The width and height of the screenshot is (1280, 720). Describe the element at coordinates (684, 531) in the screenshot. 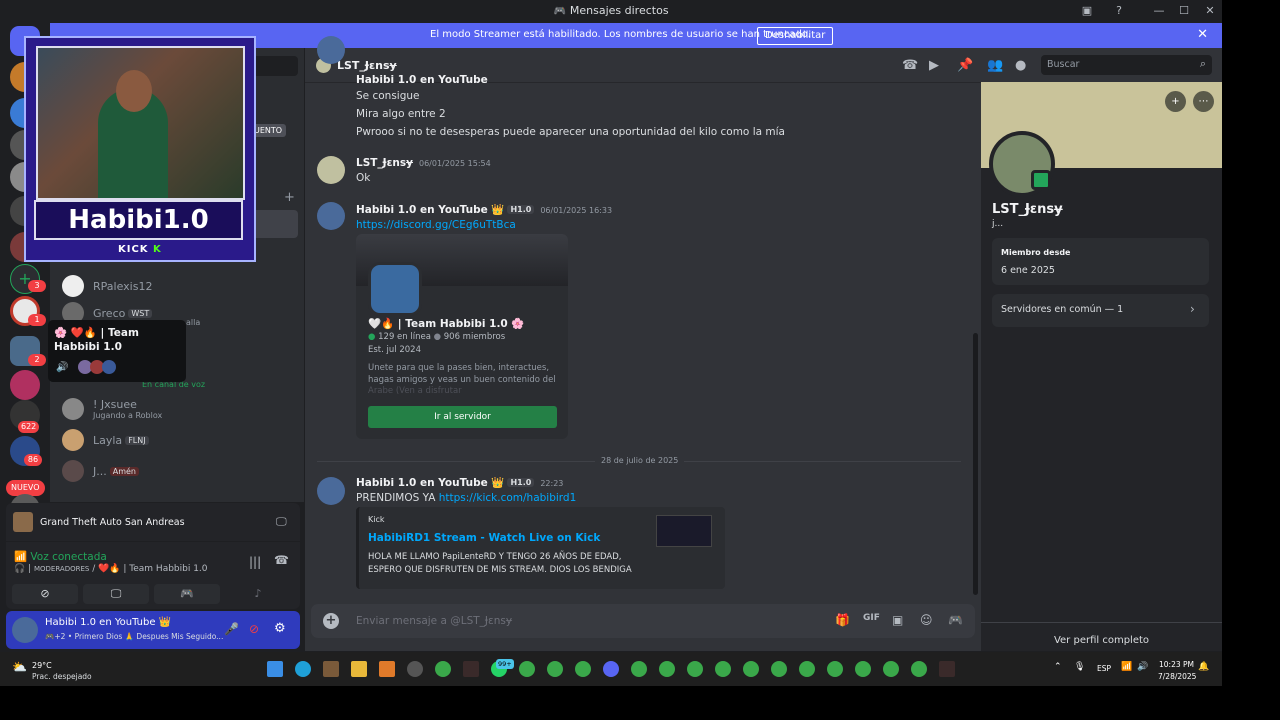

I see `embed-thumbnail` at that location.